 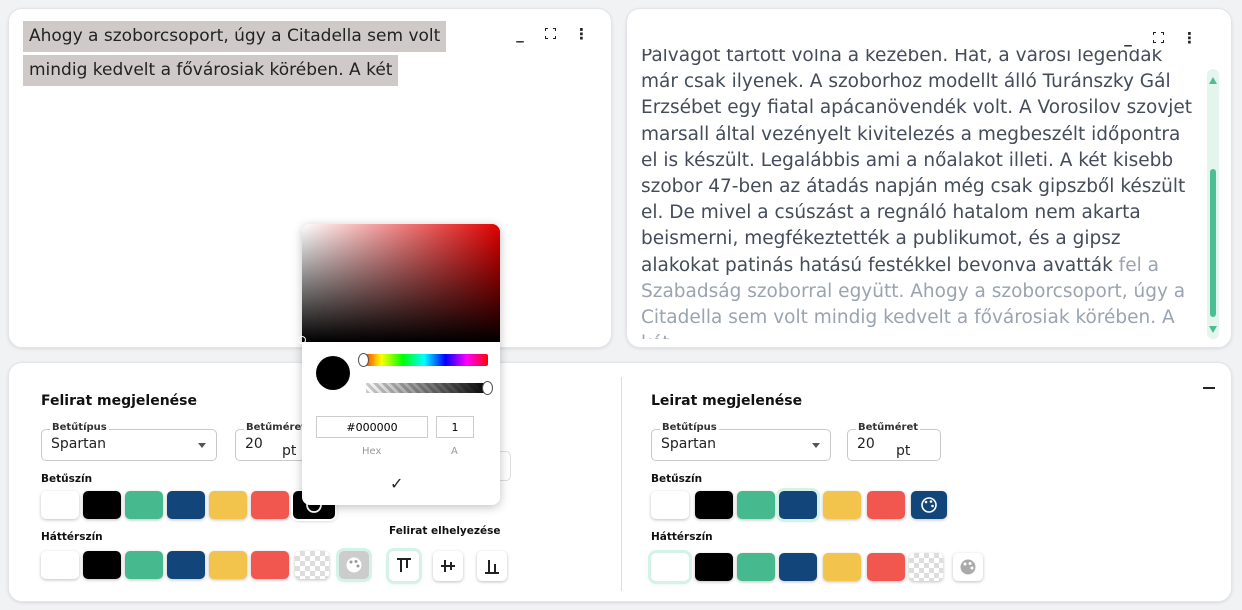 What do you see at coordinates (129, 441) in the screenshot?
I see `caption-font-select: Betűtípus Spartan` at bounding box center [129, 441].